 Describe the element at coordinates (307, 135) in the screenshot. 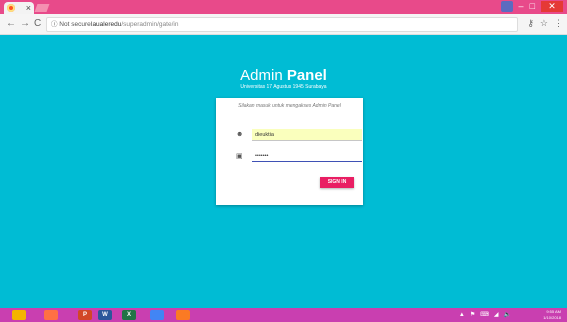

I see `username-input` at that location.